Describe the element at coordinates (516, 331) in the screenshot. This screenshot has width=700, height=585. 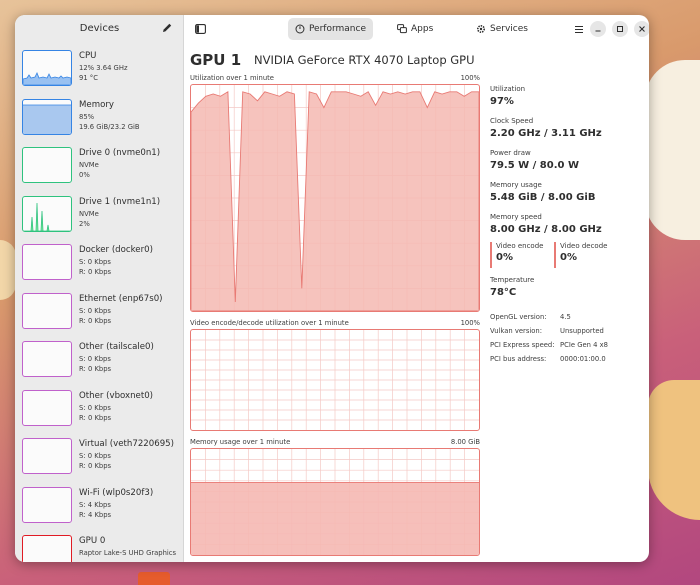
I see `info-key: Vulkan version:` at that location.